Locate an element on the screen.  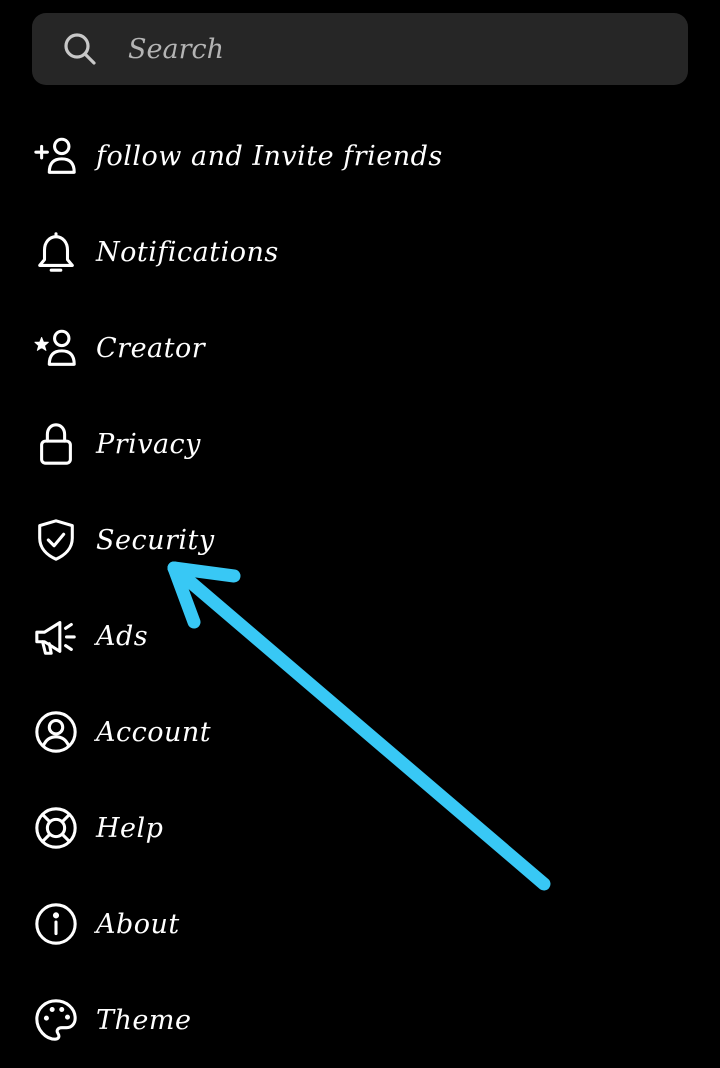
menu-item-follow-invite: follow and Invite friends is located at coordinates (360, 156).